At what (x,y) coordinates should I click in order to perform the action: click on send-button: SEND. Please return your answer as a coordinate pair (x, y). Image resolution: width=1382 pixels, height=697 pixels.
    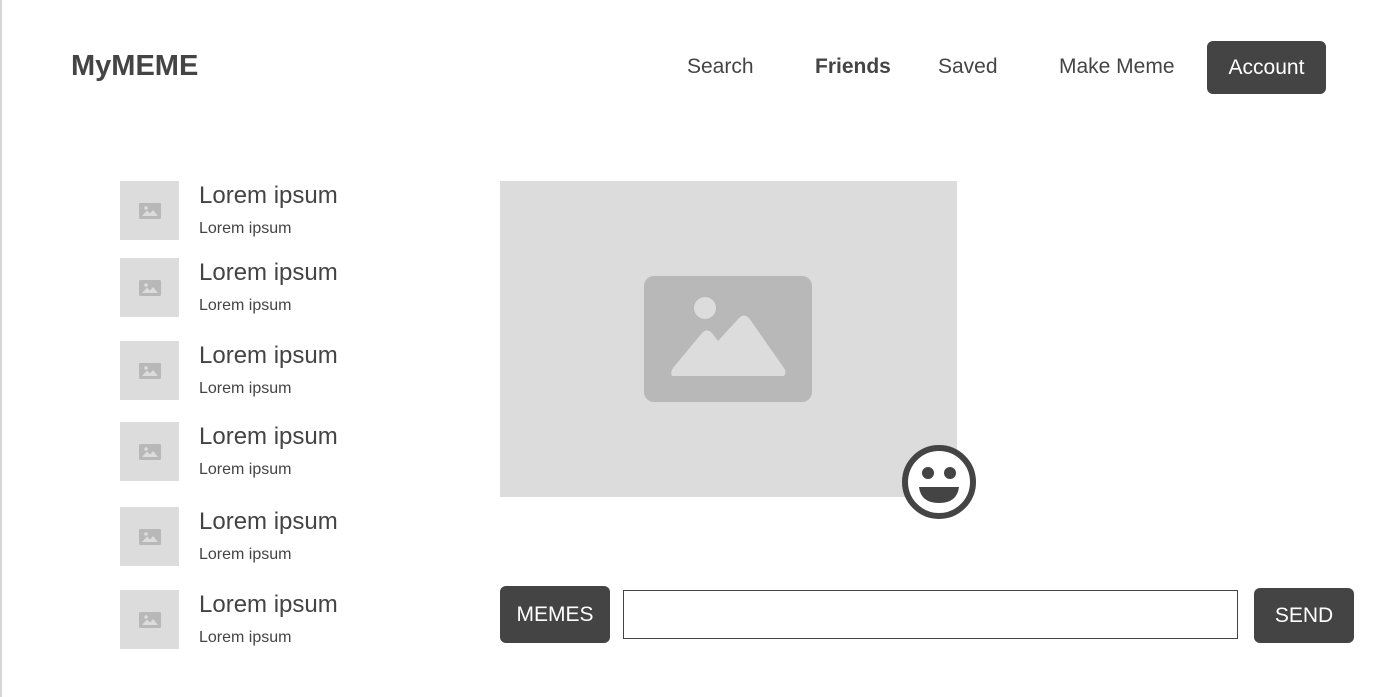
    Looking at the image, I should click on (1304, 615).